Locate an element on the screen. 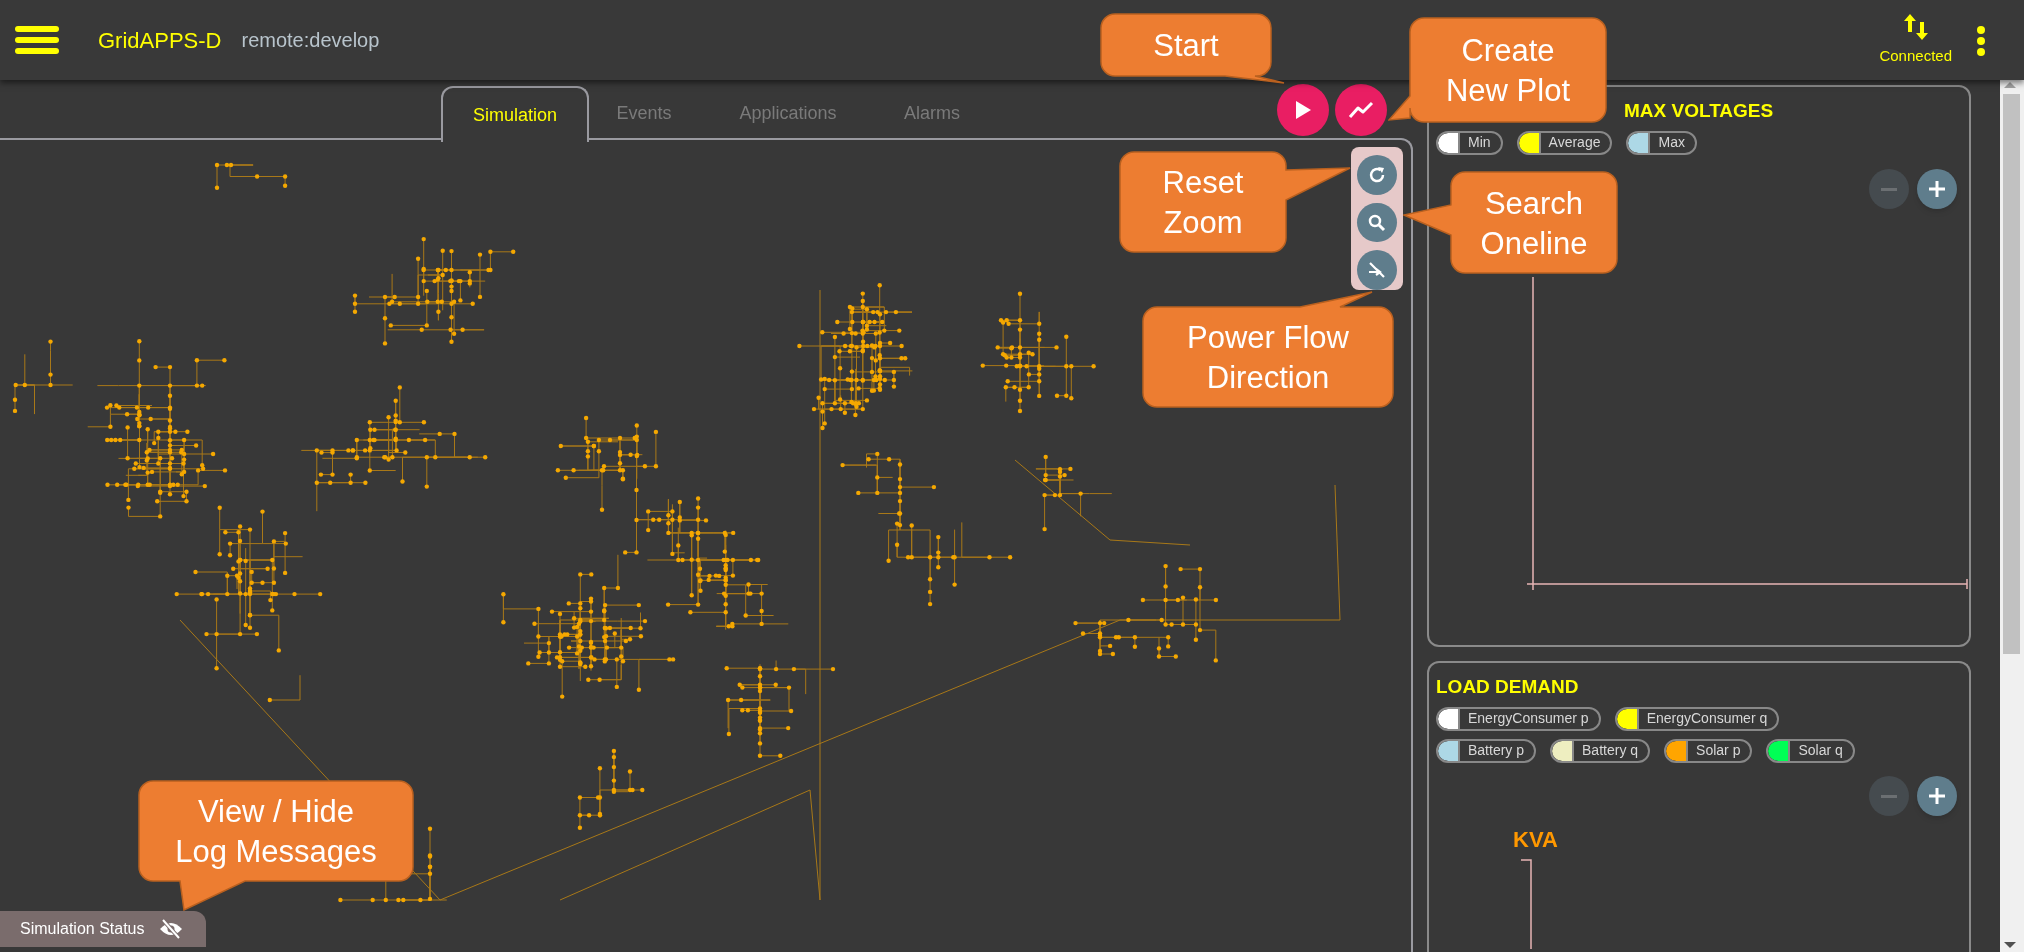 The image size is (2024, 952). callout-text: View / Hide Log Messages is located at coordinates (276, 831).